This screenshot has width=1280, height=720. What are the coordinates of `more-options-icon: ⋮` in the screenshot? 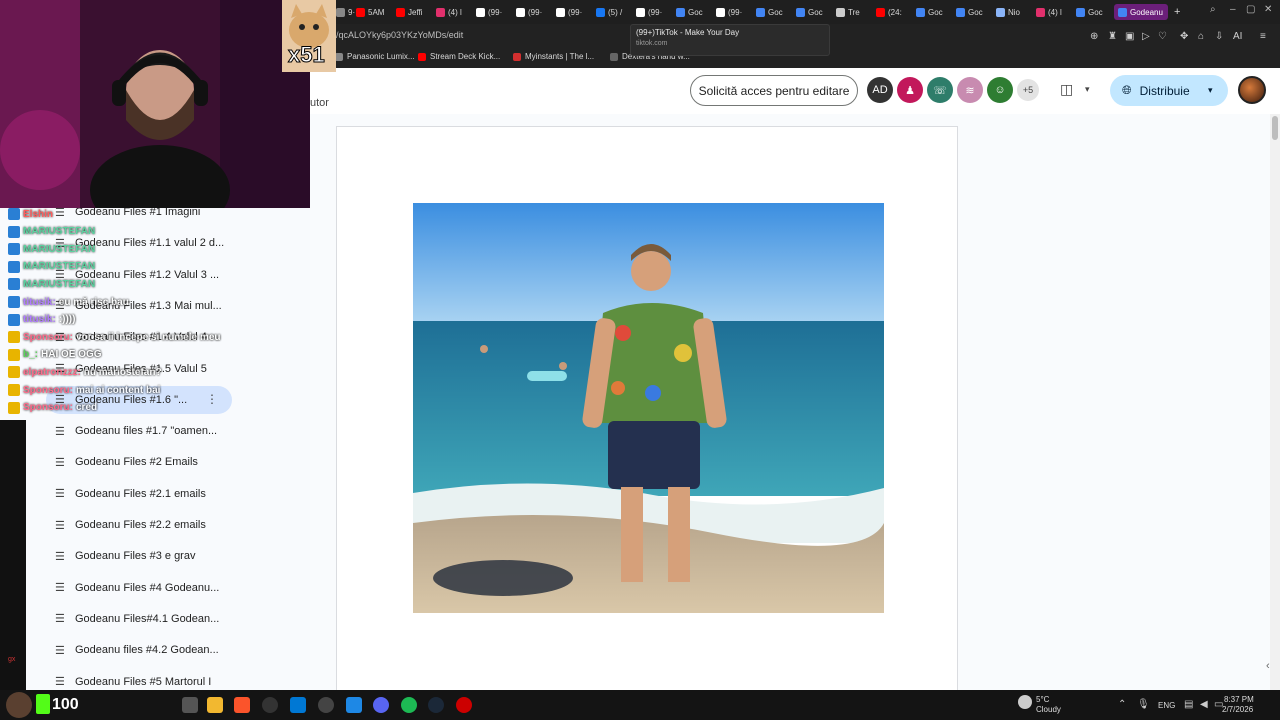 It's located at (212, 399).